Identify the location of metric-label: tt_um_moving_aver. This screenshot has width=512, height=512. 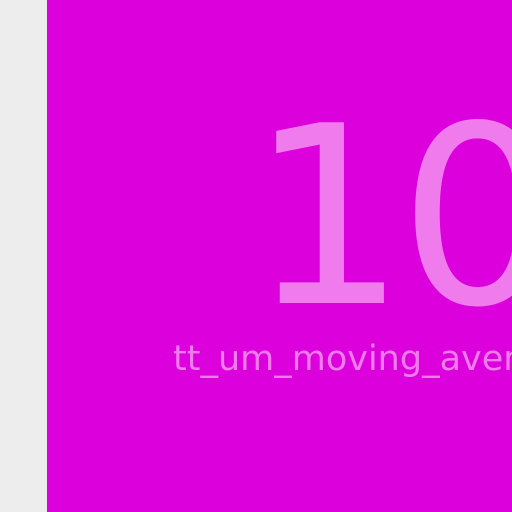
(342, 359).